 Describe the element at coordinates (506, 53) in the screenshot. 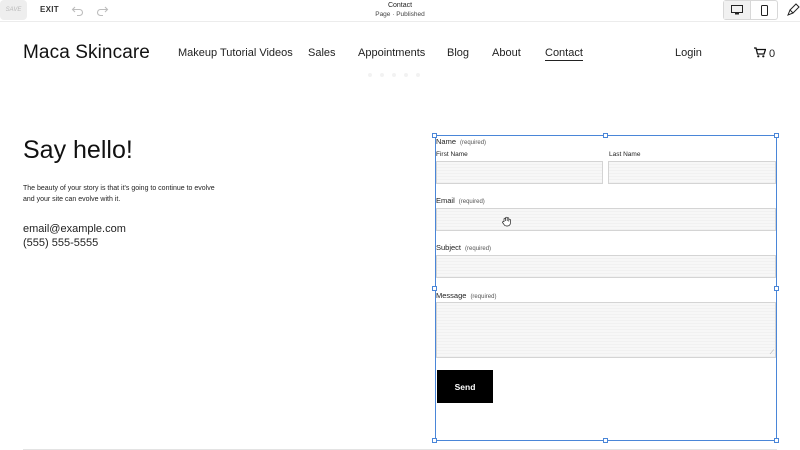

I see `nav-about: About` at that location.